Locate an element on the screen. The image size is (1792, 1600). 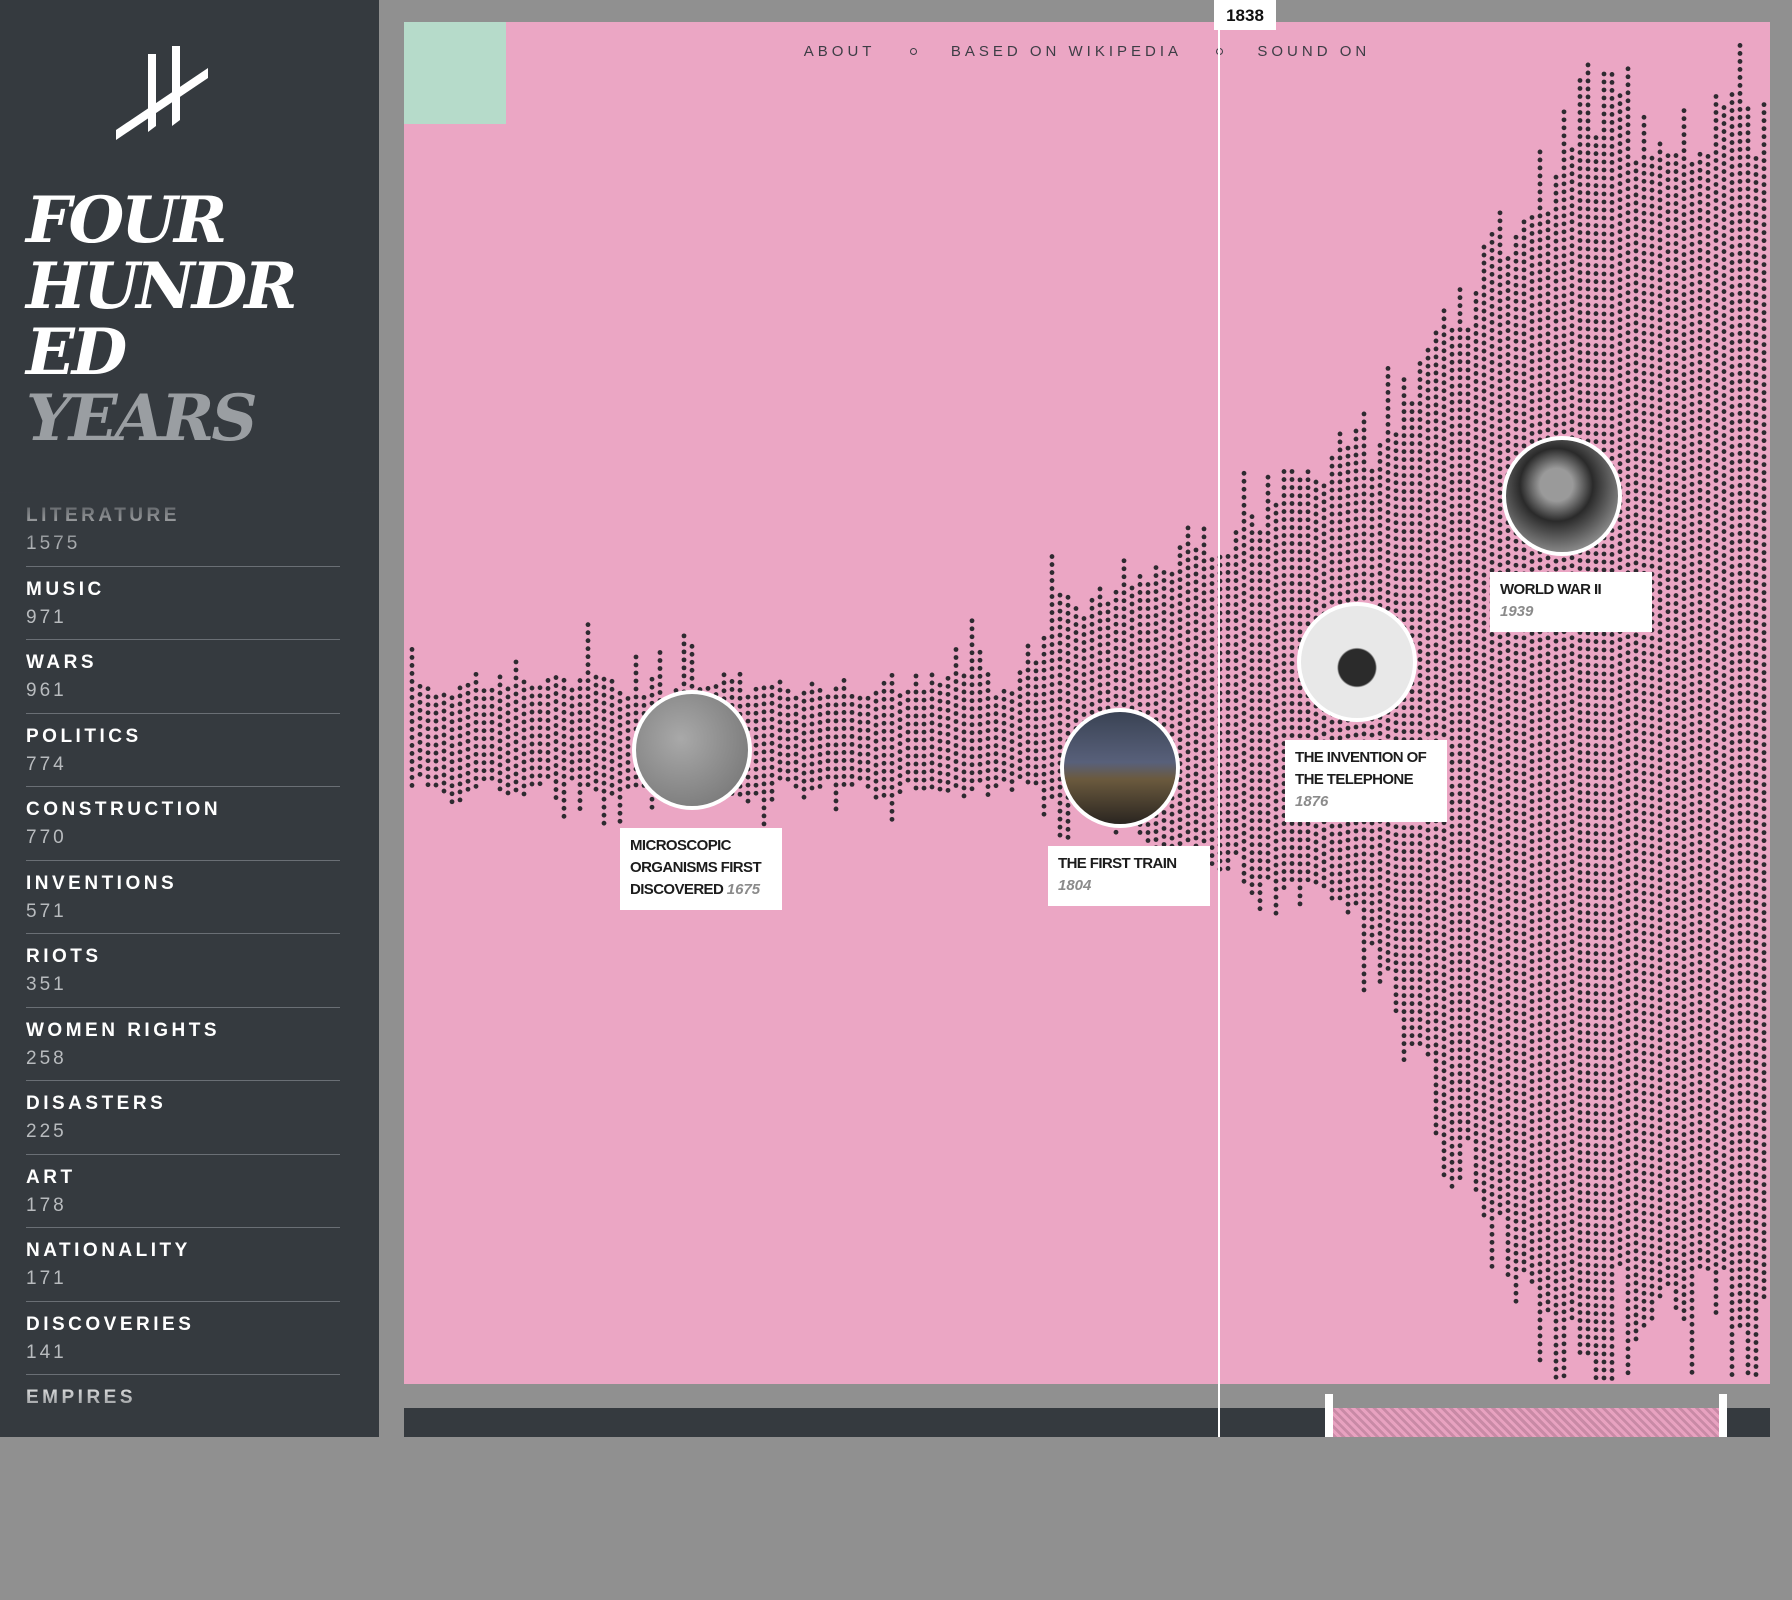
category-women-rights: WOMEN RIGHTS 258 is located at coordinates (183, 1045).